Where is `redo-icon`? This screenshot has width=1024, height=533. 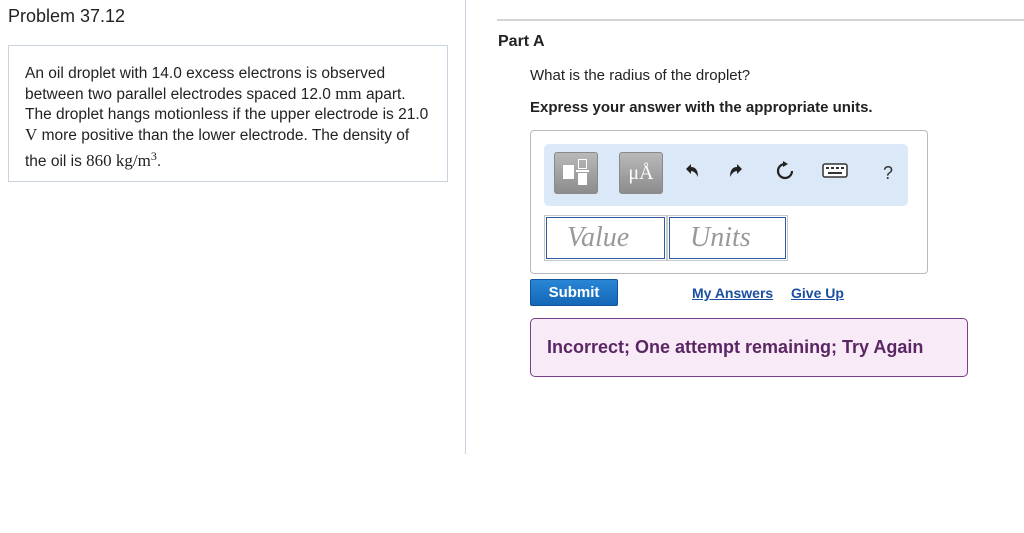
redo-icon is located at coordinates (737, 173).